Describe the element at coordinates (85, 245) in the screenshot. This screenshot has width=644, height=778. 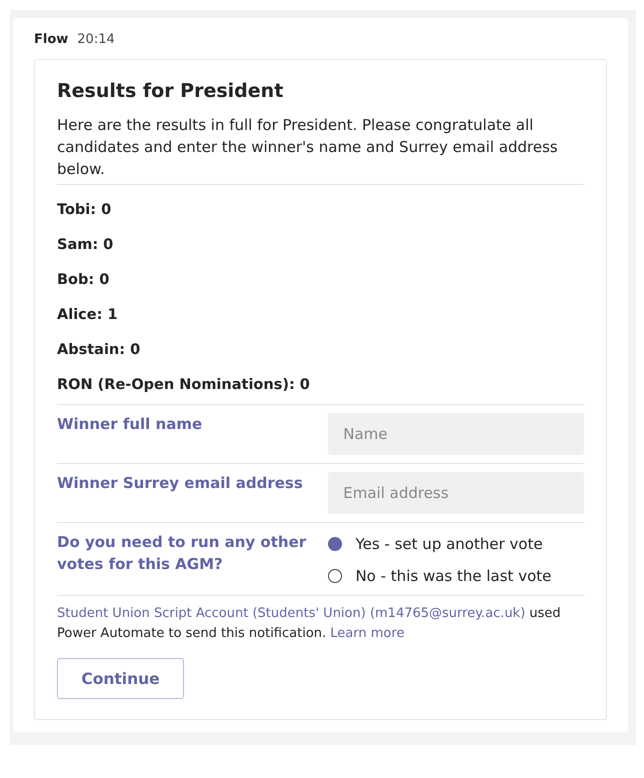
I see `result-line: Sam: 0` at that location.